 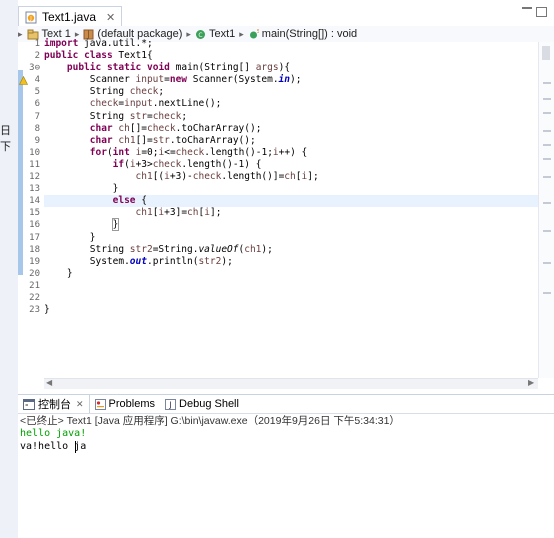 I want to click on view-tab-bar: 控制台 ✕ Problems J Debug Shell, so click(x=286, y=404).